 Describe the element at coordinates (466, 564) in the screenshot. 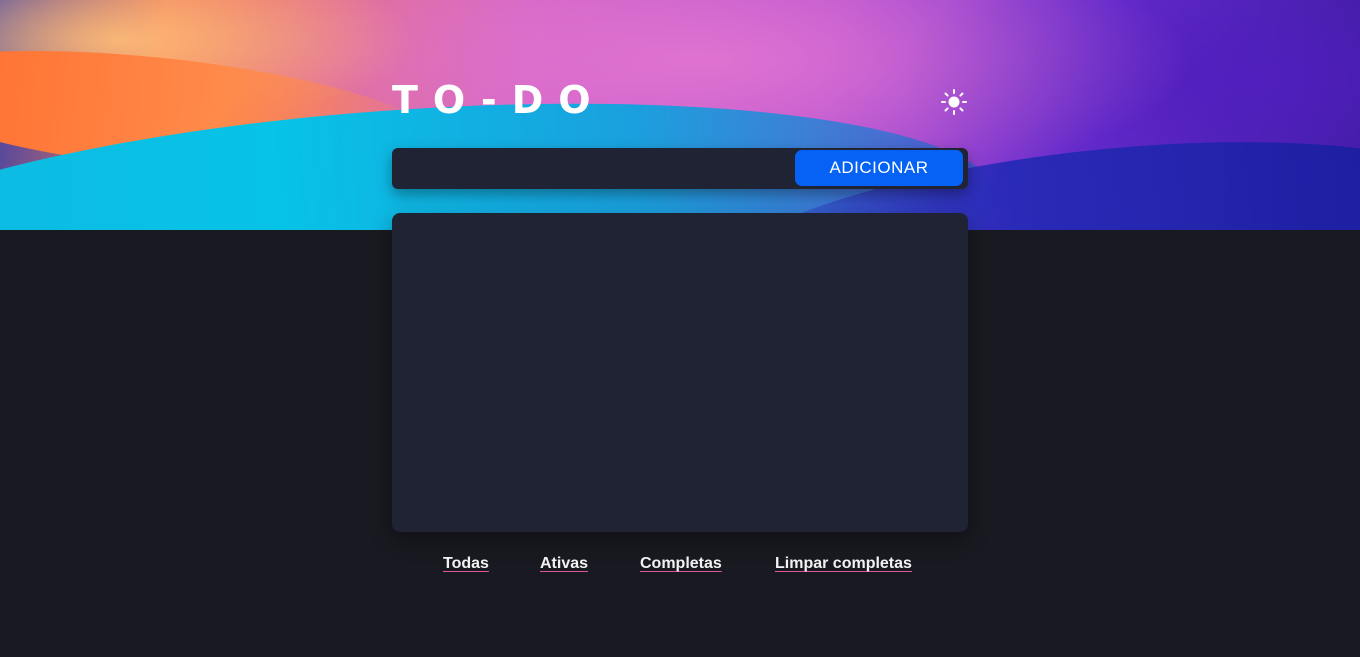

I see `filter-all-link: Todas` at that location.